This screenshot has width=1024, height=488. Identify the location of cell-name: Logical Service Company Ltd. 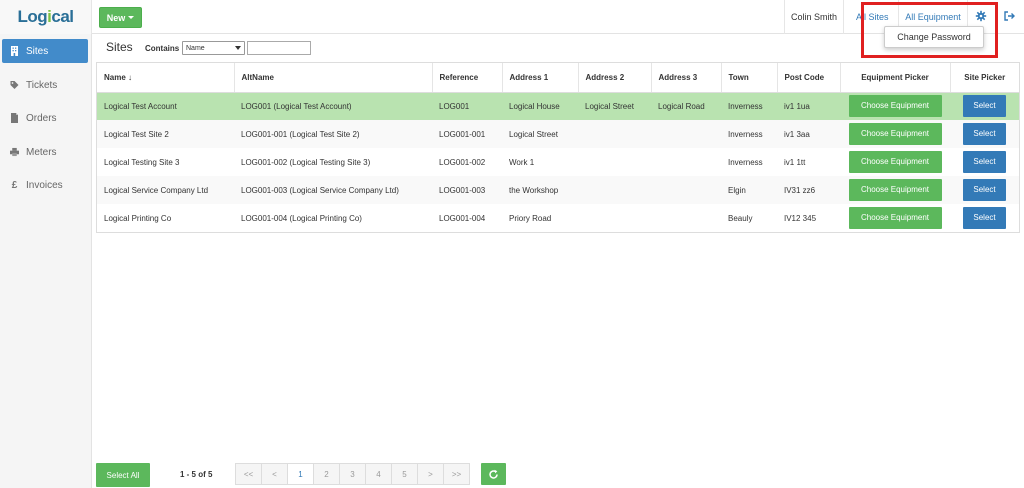
(165, 190).